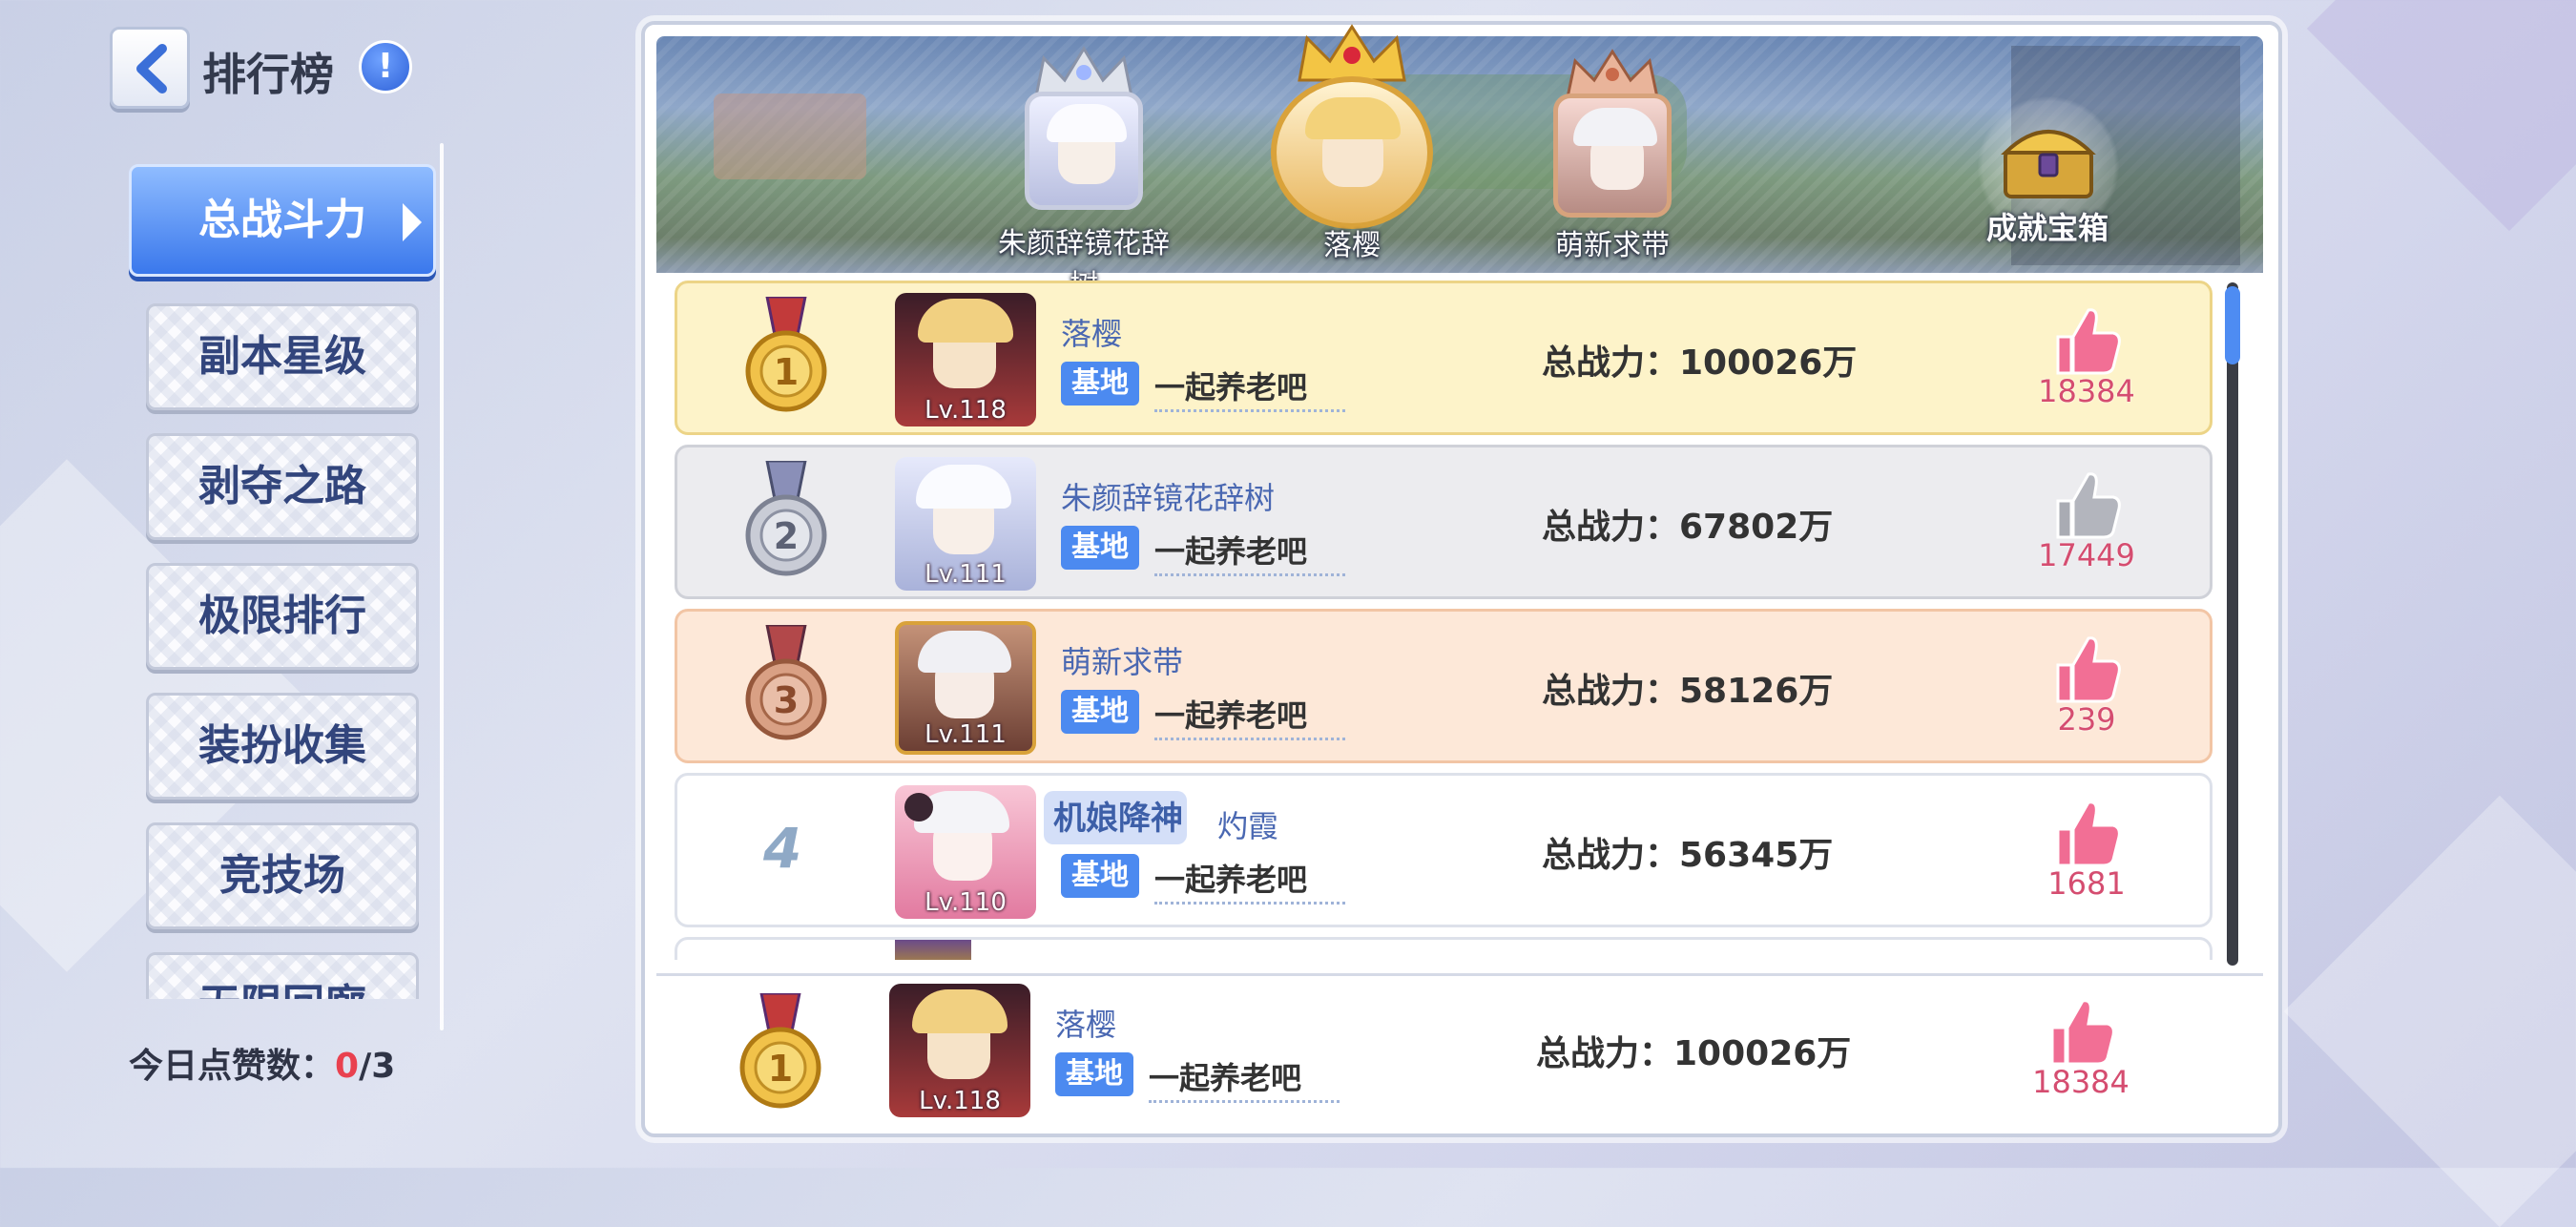 This screenshot has width=2576, height=1227. I want to click on player-name: 萌新求带, so click(1122, 662).